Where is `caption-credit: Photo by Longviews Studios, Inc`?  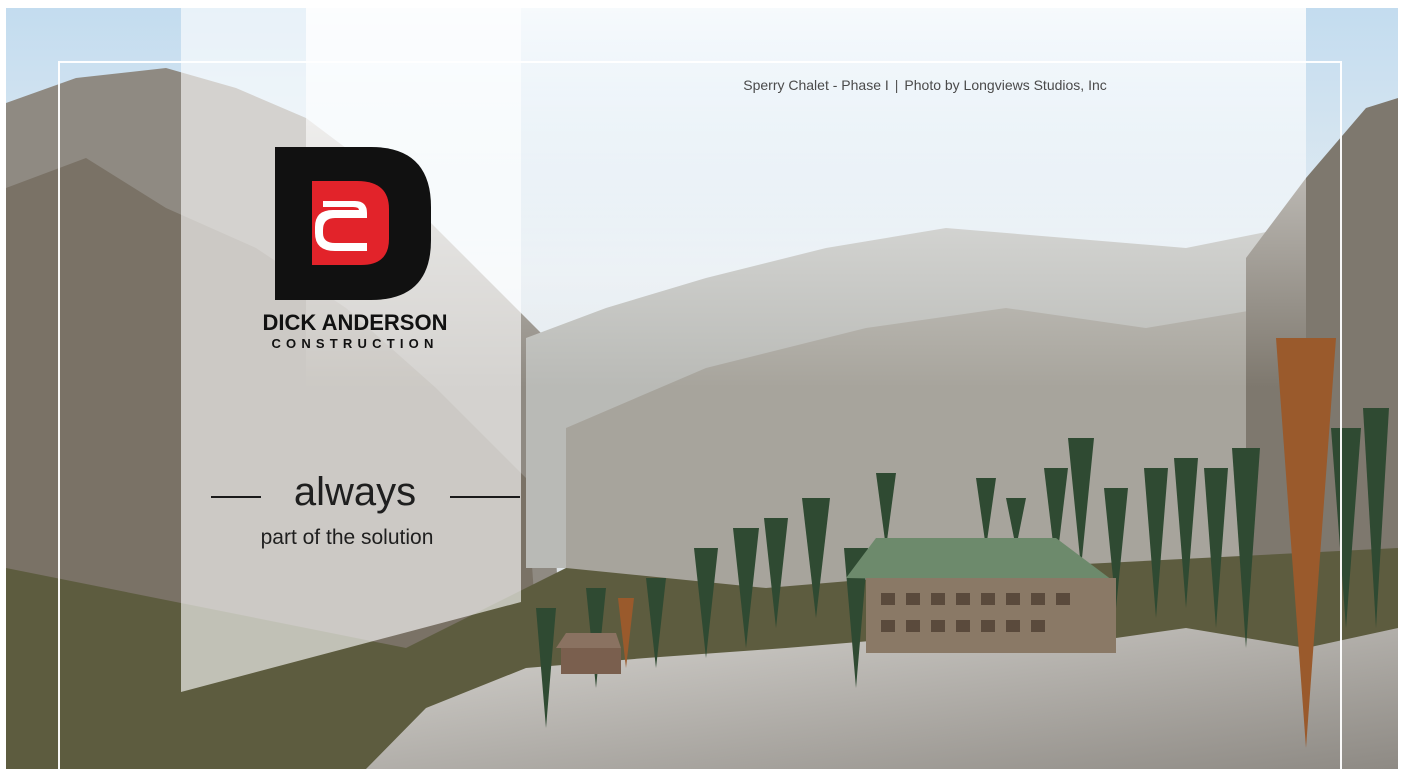
caption-credit: Photo by Longviews Studios, Inc is located at coordinates (1005, 85).